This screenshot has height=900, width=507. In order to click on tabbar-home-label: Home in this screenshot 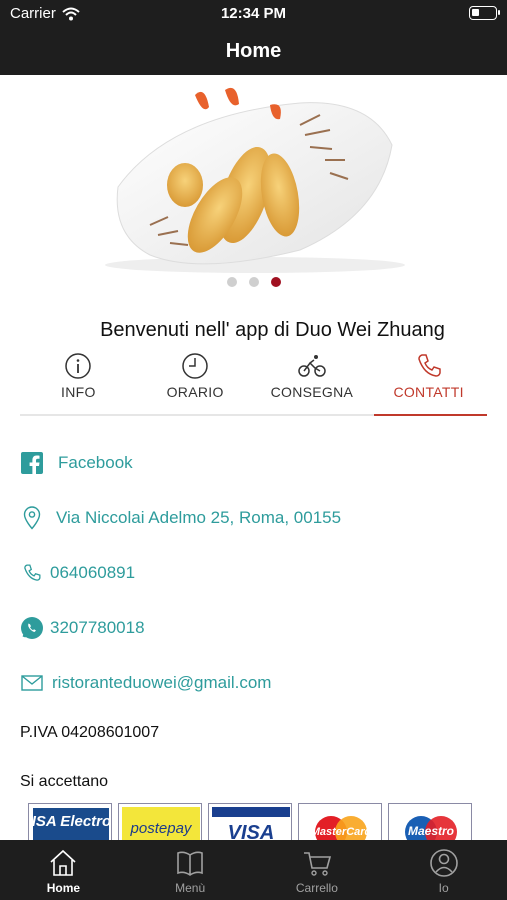, I will do `click(63, 888)`.